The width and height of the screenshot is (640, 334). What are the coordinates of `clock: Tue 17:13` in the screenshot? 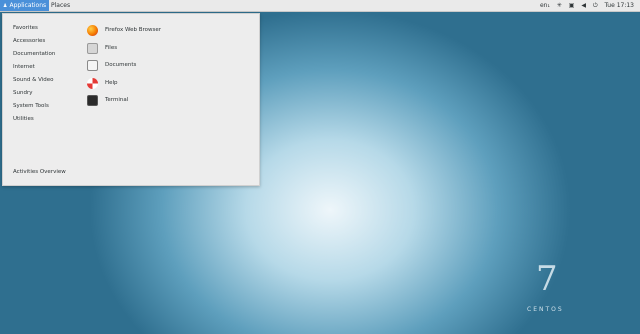 It's located at (619, 5).